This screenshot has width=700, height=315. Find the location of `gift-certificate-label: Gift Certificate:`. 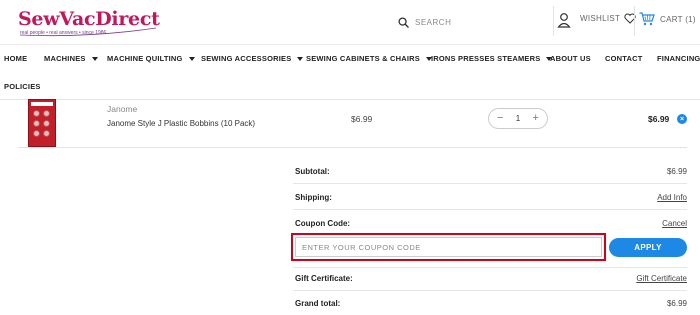

gift-certificate-label: Gift Certificate: is located at coordinates (324, 278).